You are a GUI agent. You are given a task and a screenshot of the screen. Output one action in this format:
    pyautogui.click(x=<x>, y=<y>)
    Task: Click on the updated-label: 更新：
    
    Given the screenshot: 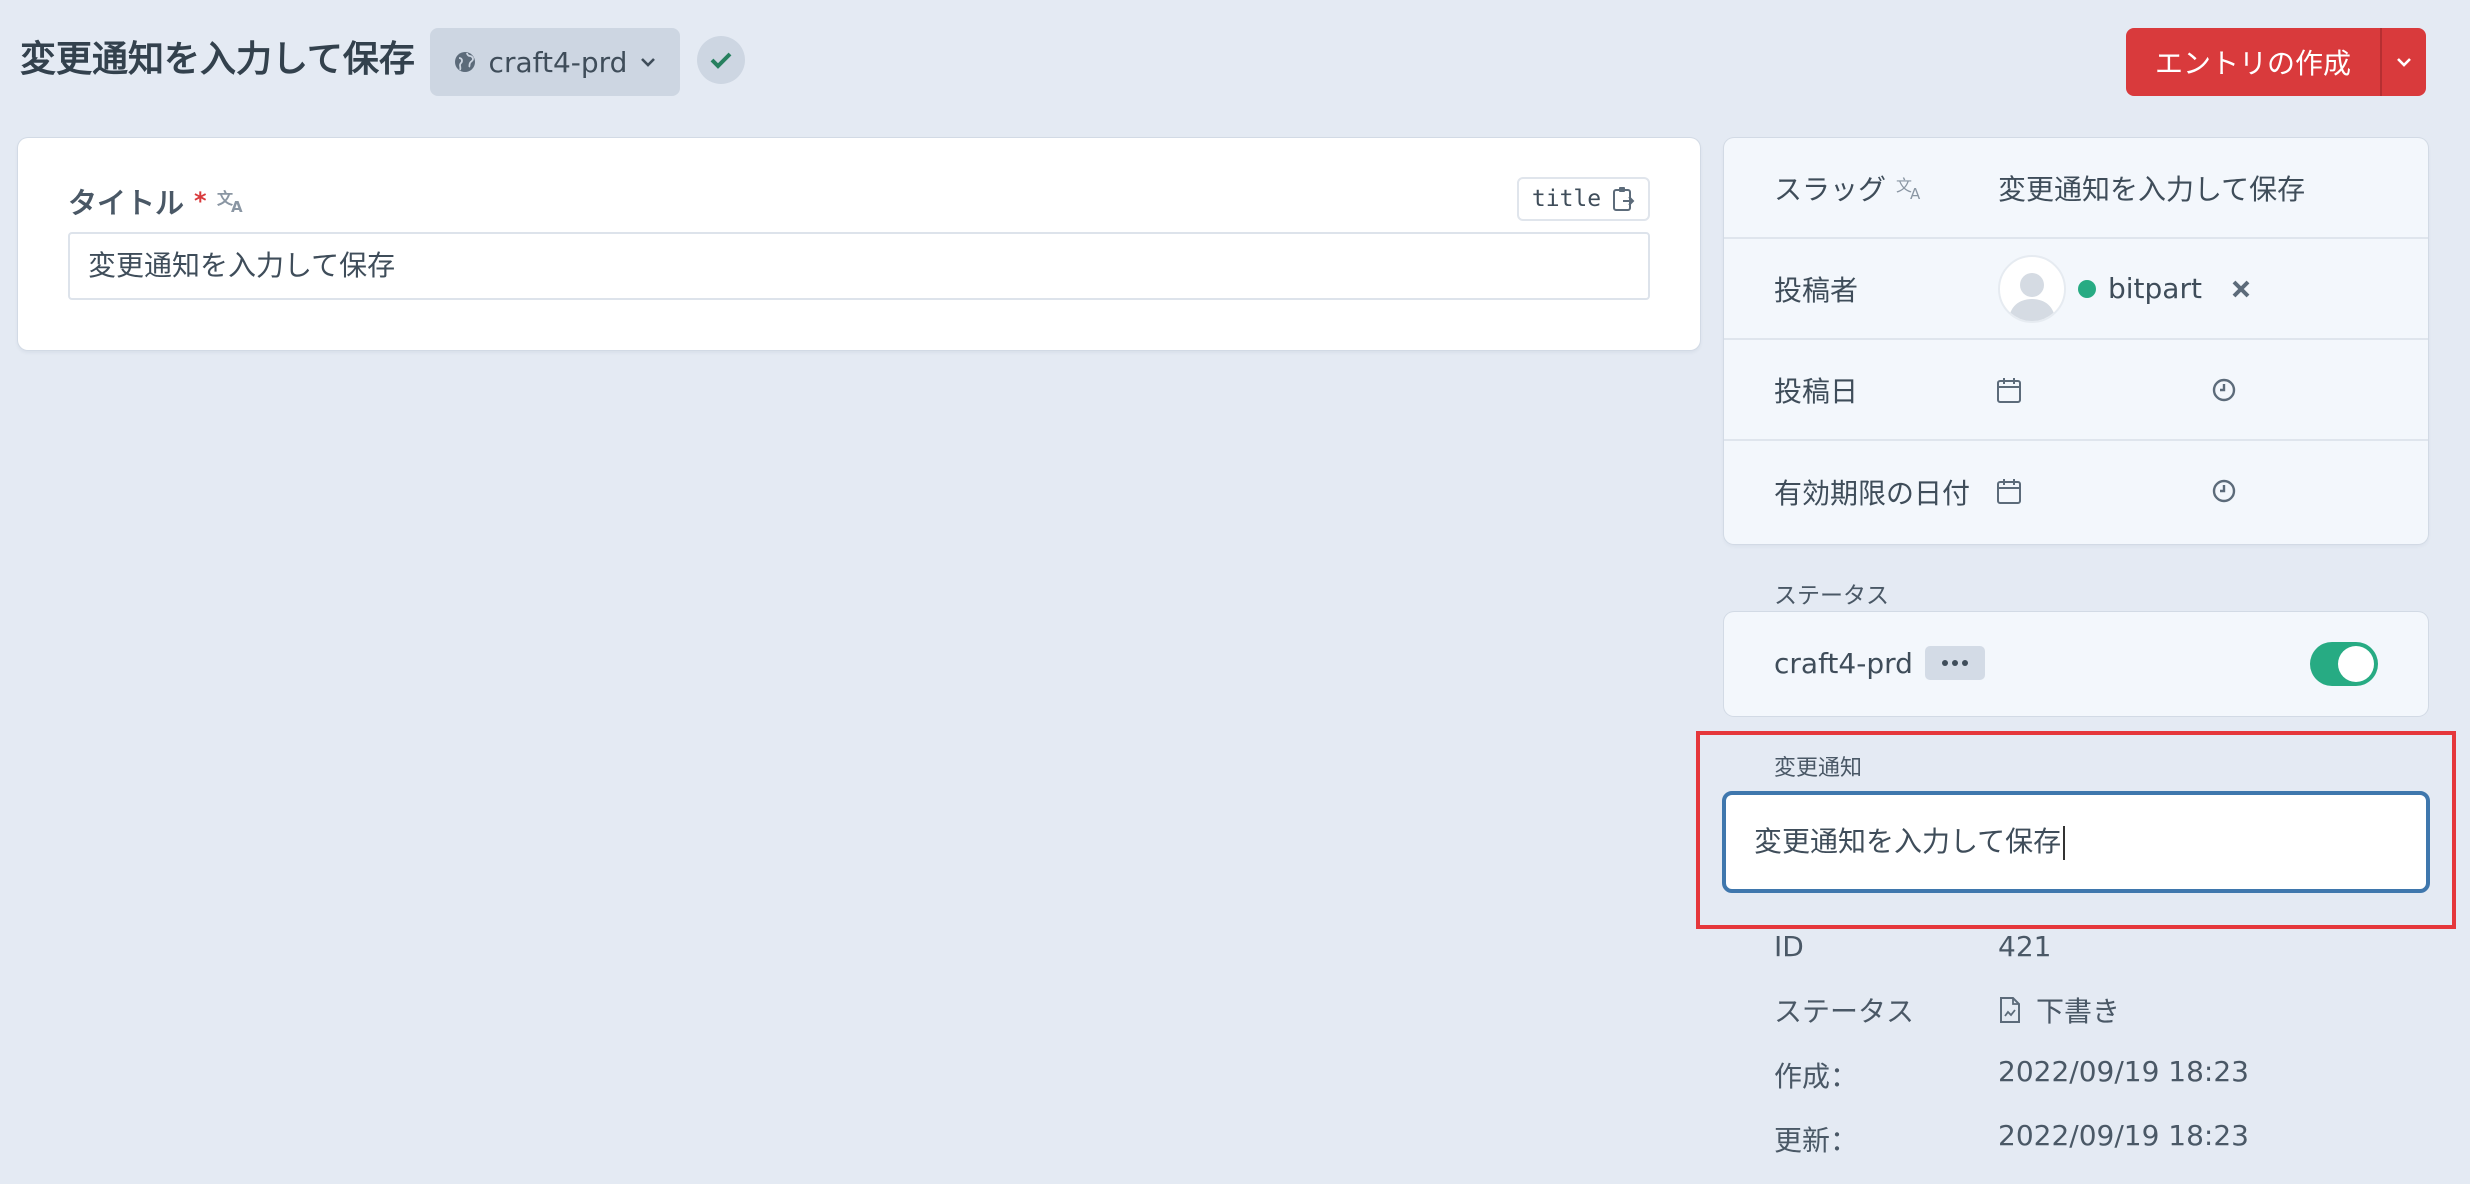 What is the action you would take?
    pyautogui.click(x=1816, y=1140)
    